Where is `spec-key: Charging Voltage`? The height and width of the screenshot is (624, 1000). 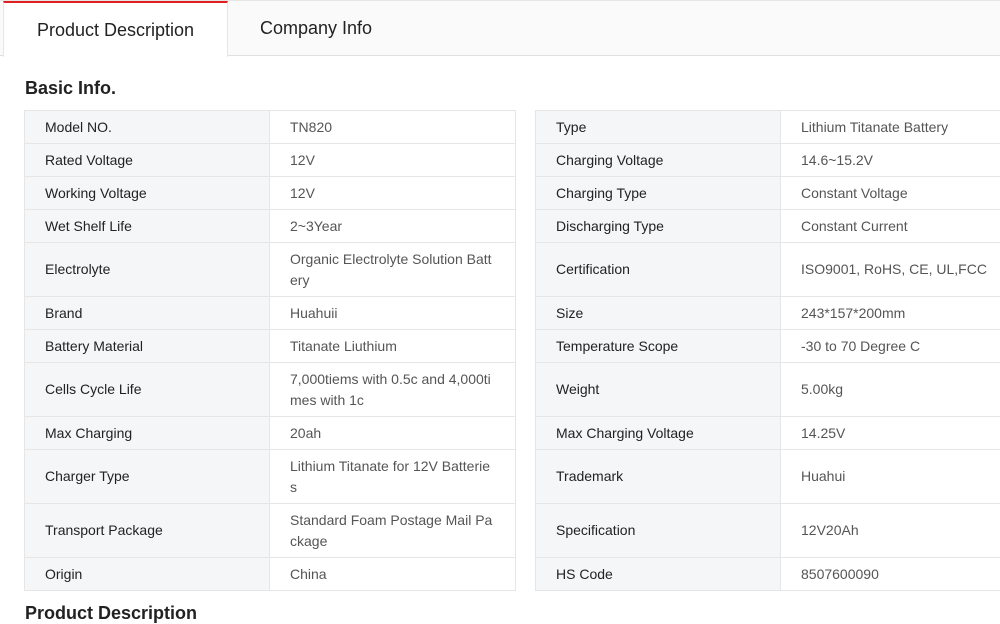
spec-key: Charging Voltage is located at coordinates (658, 160).